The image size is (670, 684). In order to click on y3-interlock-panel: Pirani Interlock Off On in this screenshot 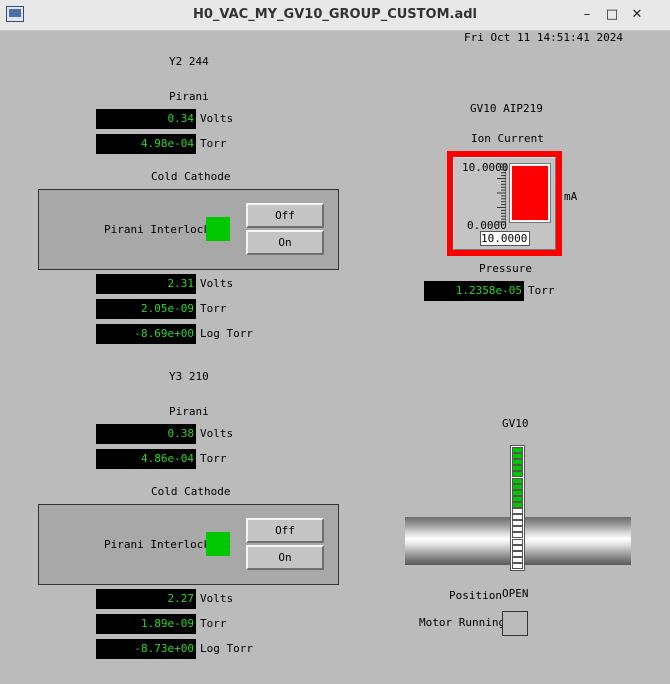, I will do `click(188, 544)`.